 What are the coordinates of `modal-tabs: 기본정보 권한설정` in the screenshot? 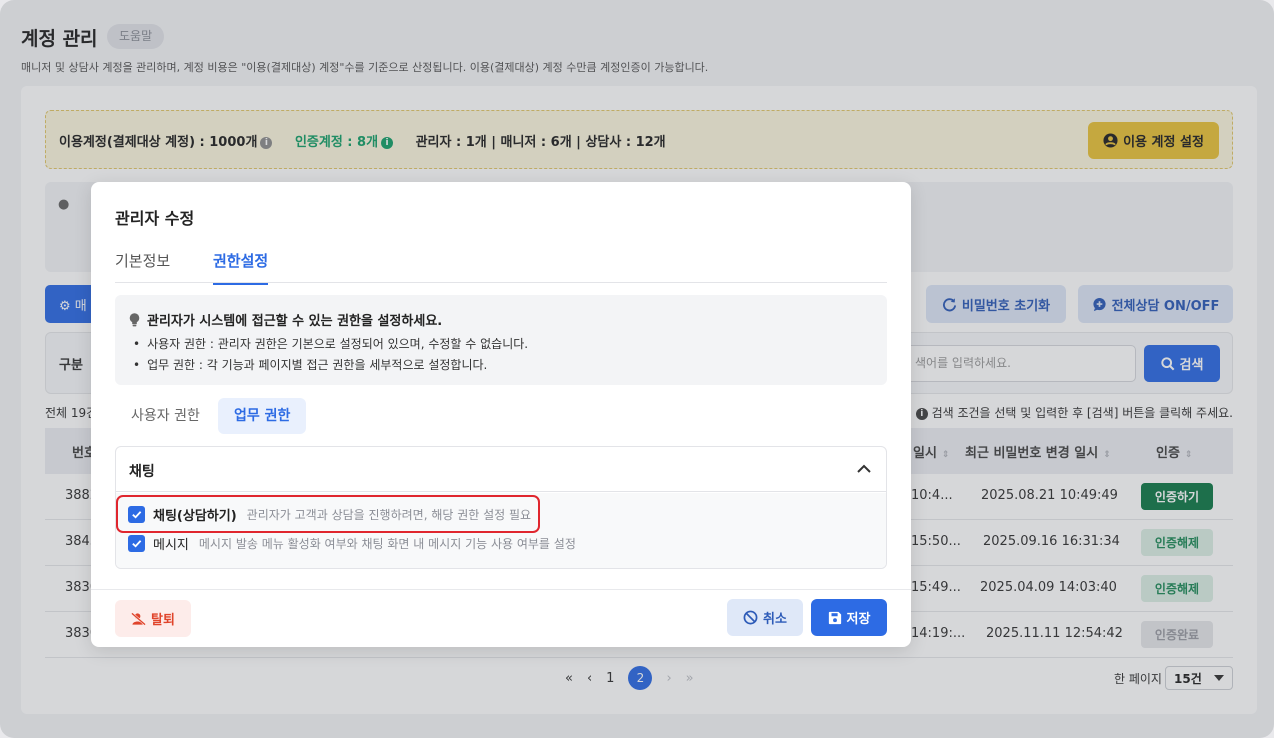 It's located at (501, 266).